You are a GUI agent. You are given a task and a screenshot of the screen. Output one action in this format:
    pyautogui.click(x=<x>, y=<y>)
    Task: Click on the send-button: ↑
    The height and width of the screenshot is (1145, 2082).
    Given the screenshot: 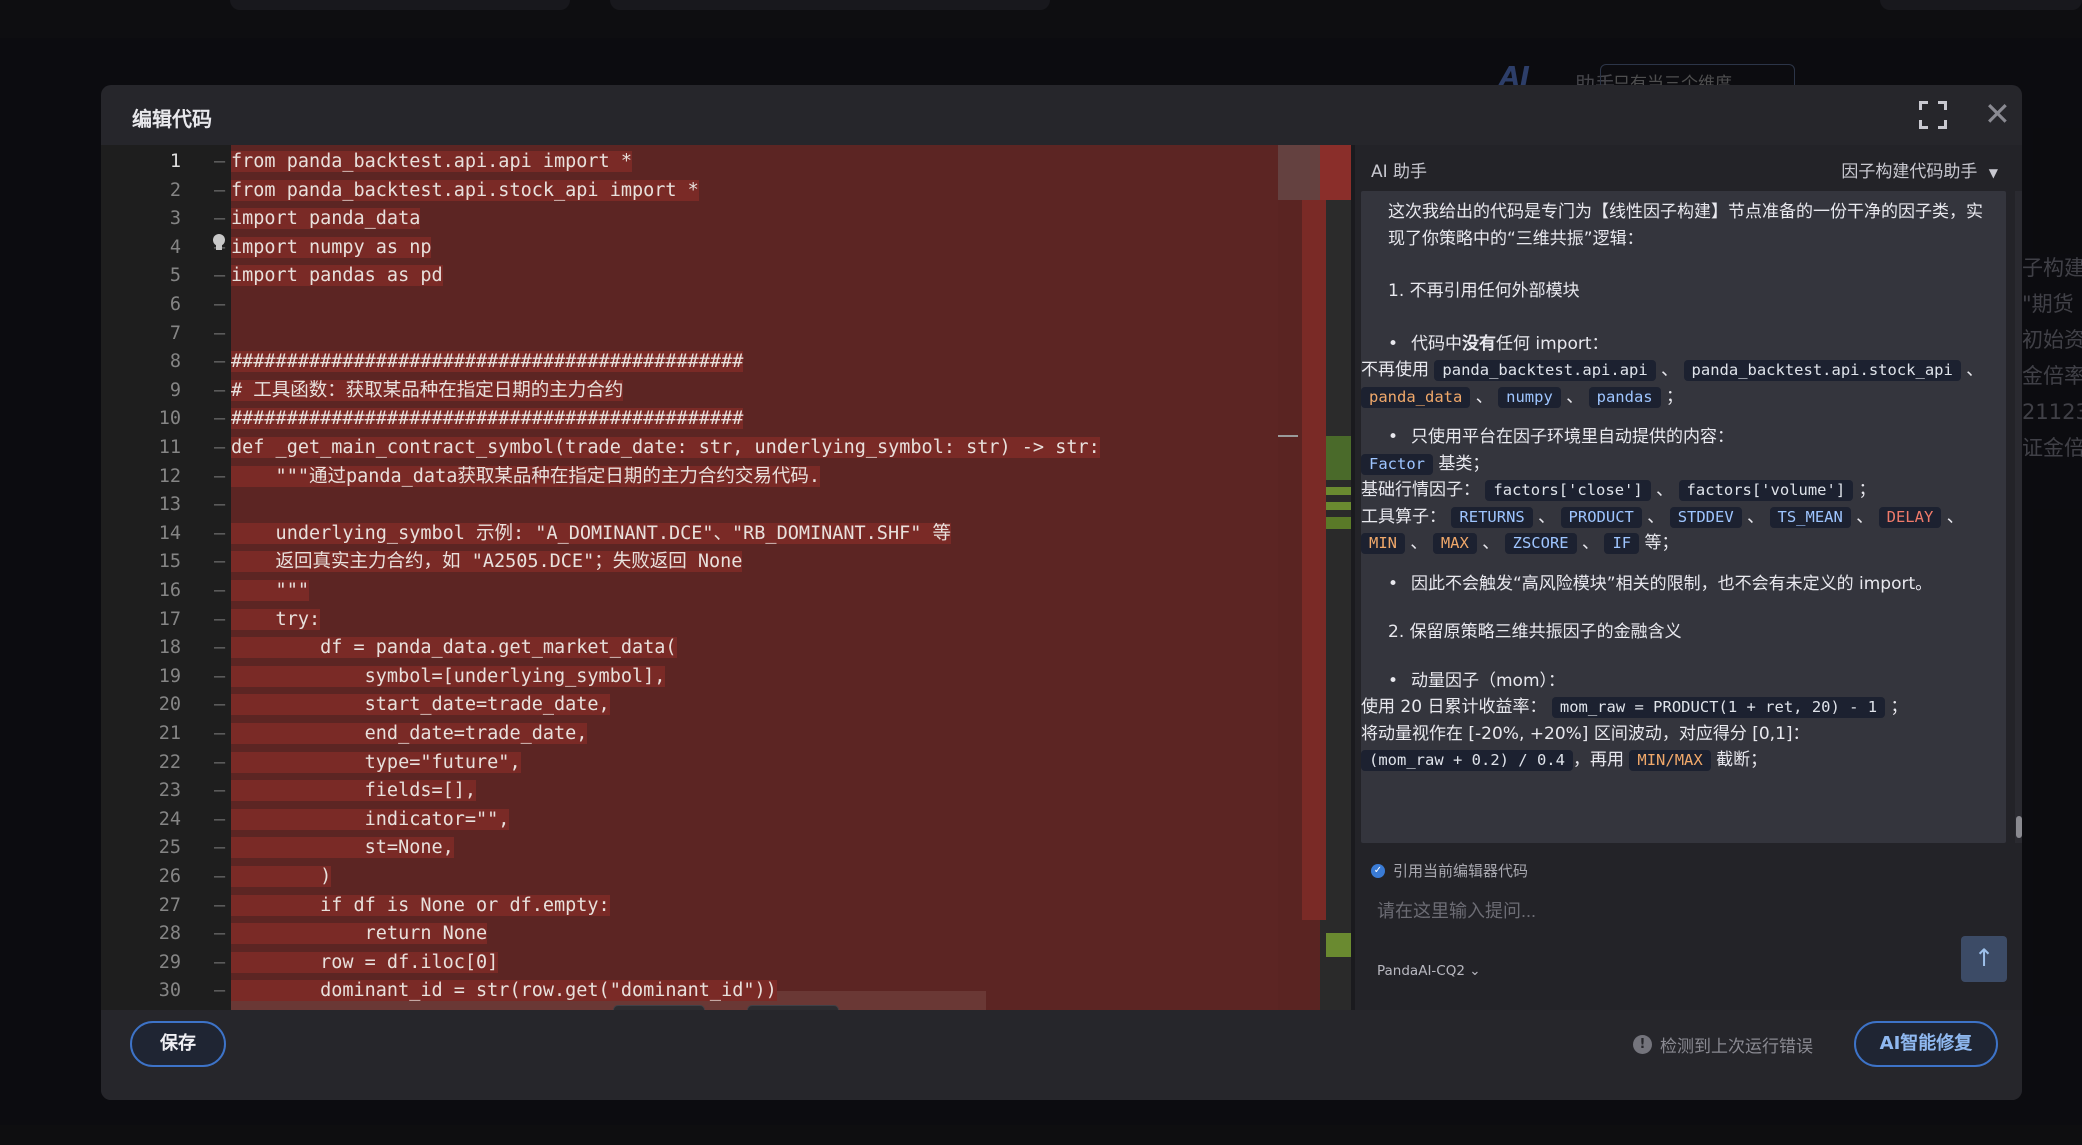 What is the action you would take?
    pyautogui.click(x=1984, y=959)
    